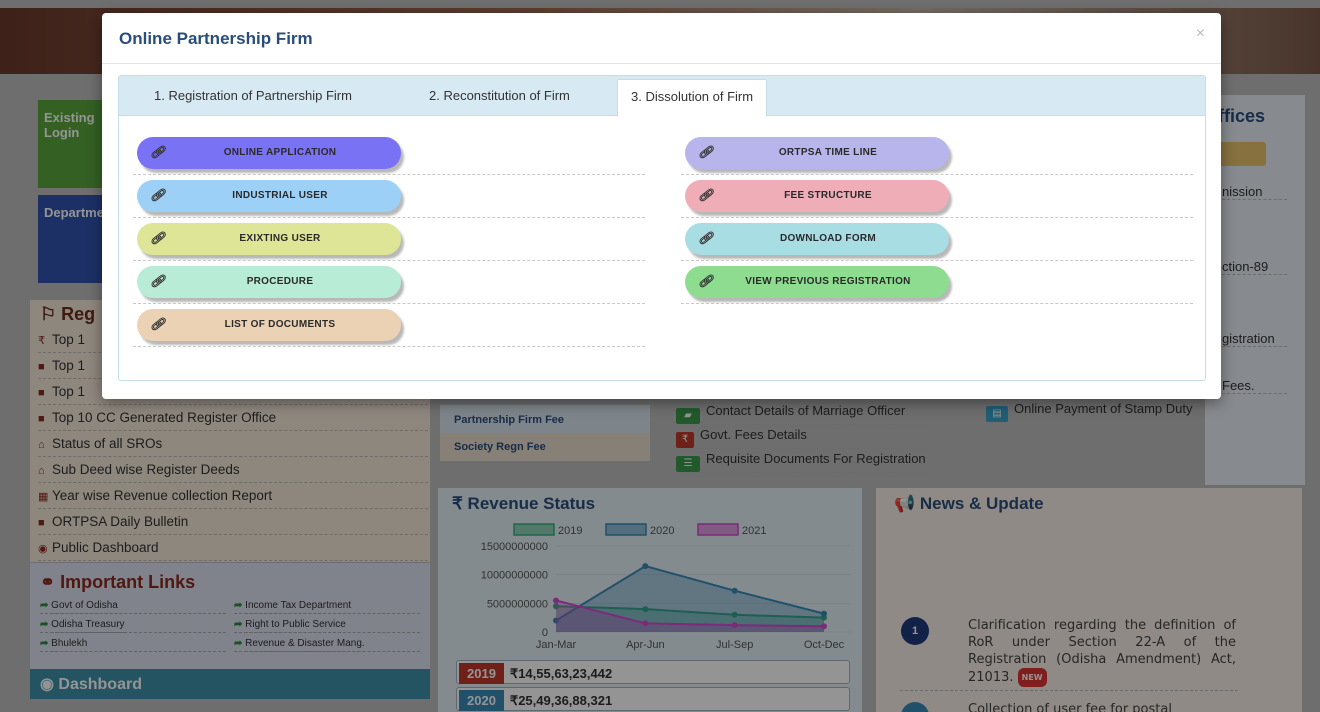 This screenshot has width=1320, height=712. What do you see at coordinates (269, 196) in the screenshot?
I see `industrial-user-button: 🔗︎ INDUSTRIAL USER` at bounding box center [269, 196].